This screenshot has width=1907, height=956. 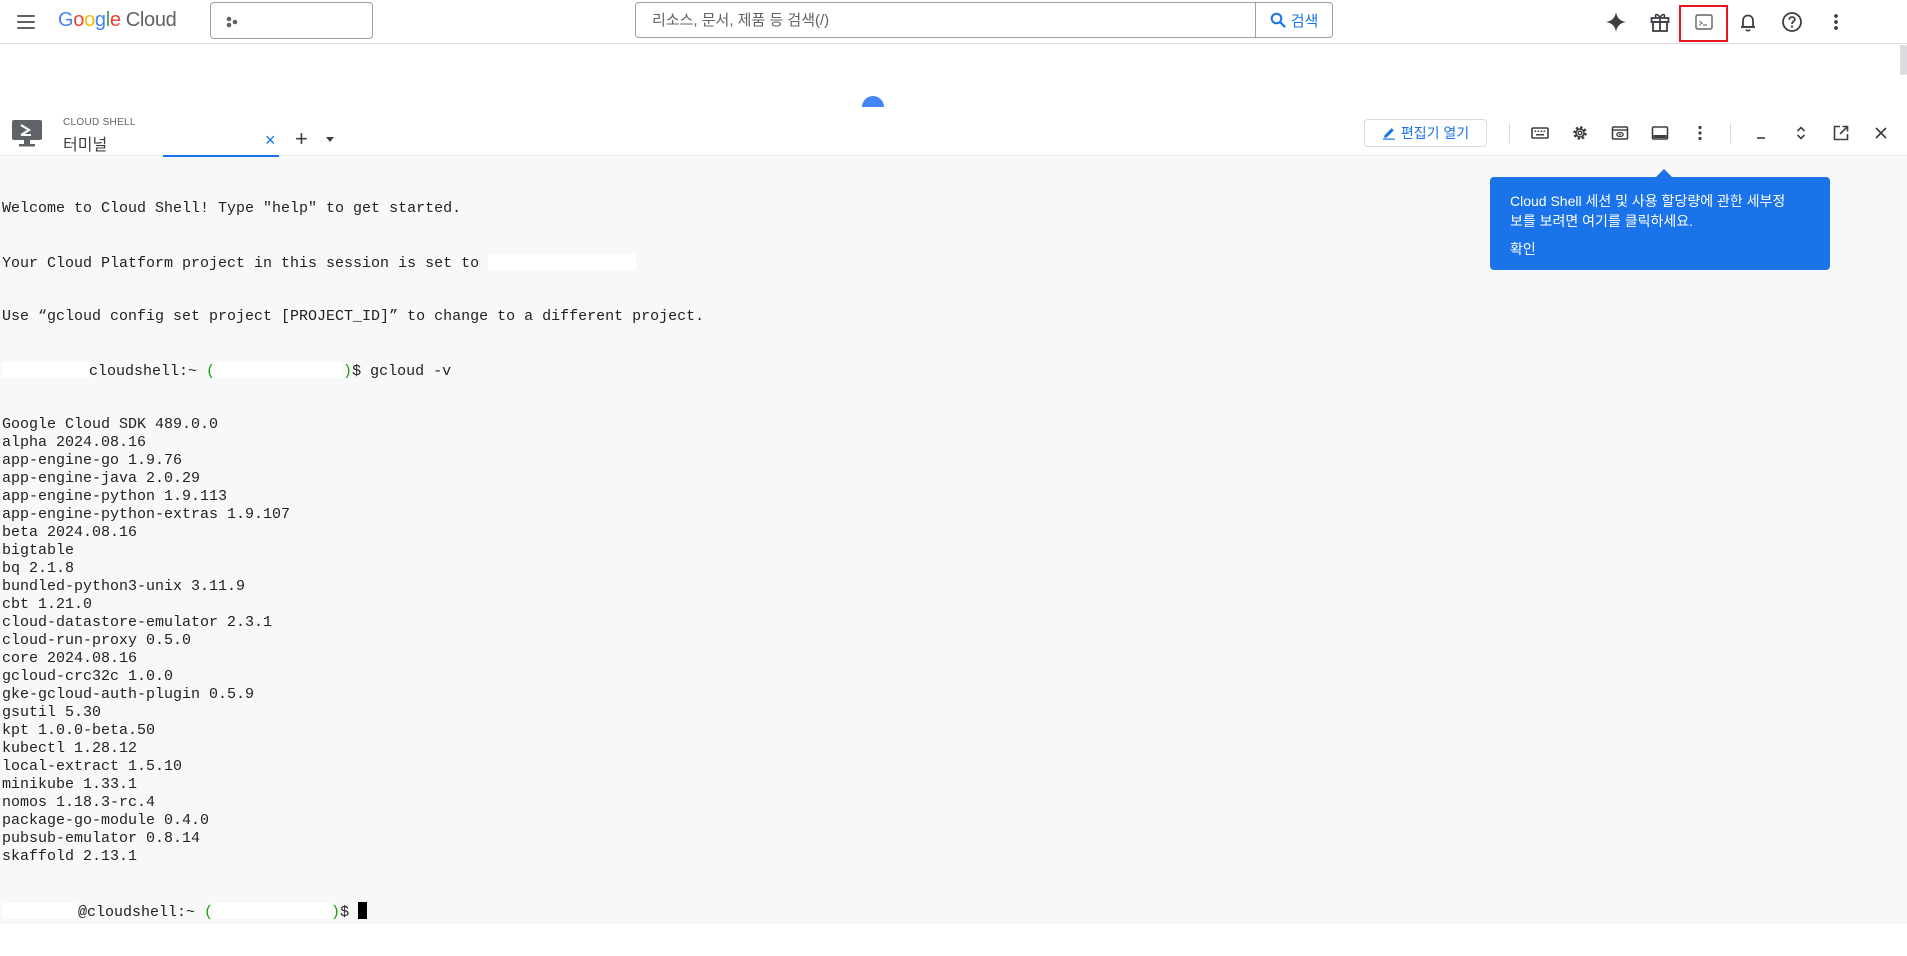 I want to click on tab-terminal-label: 터미널, so click(x=85, y=145).